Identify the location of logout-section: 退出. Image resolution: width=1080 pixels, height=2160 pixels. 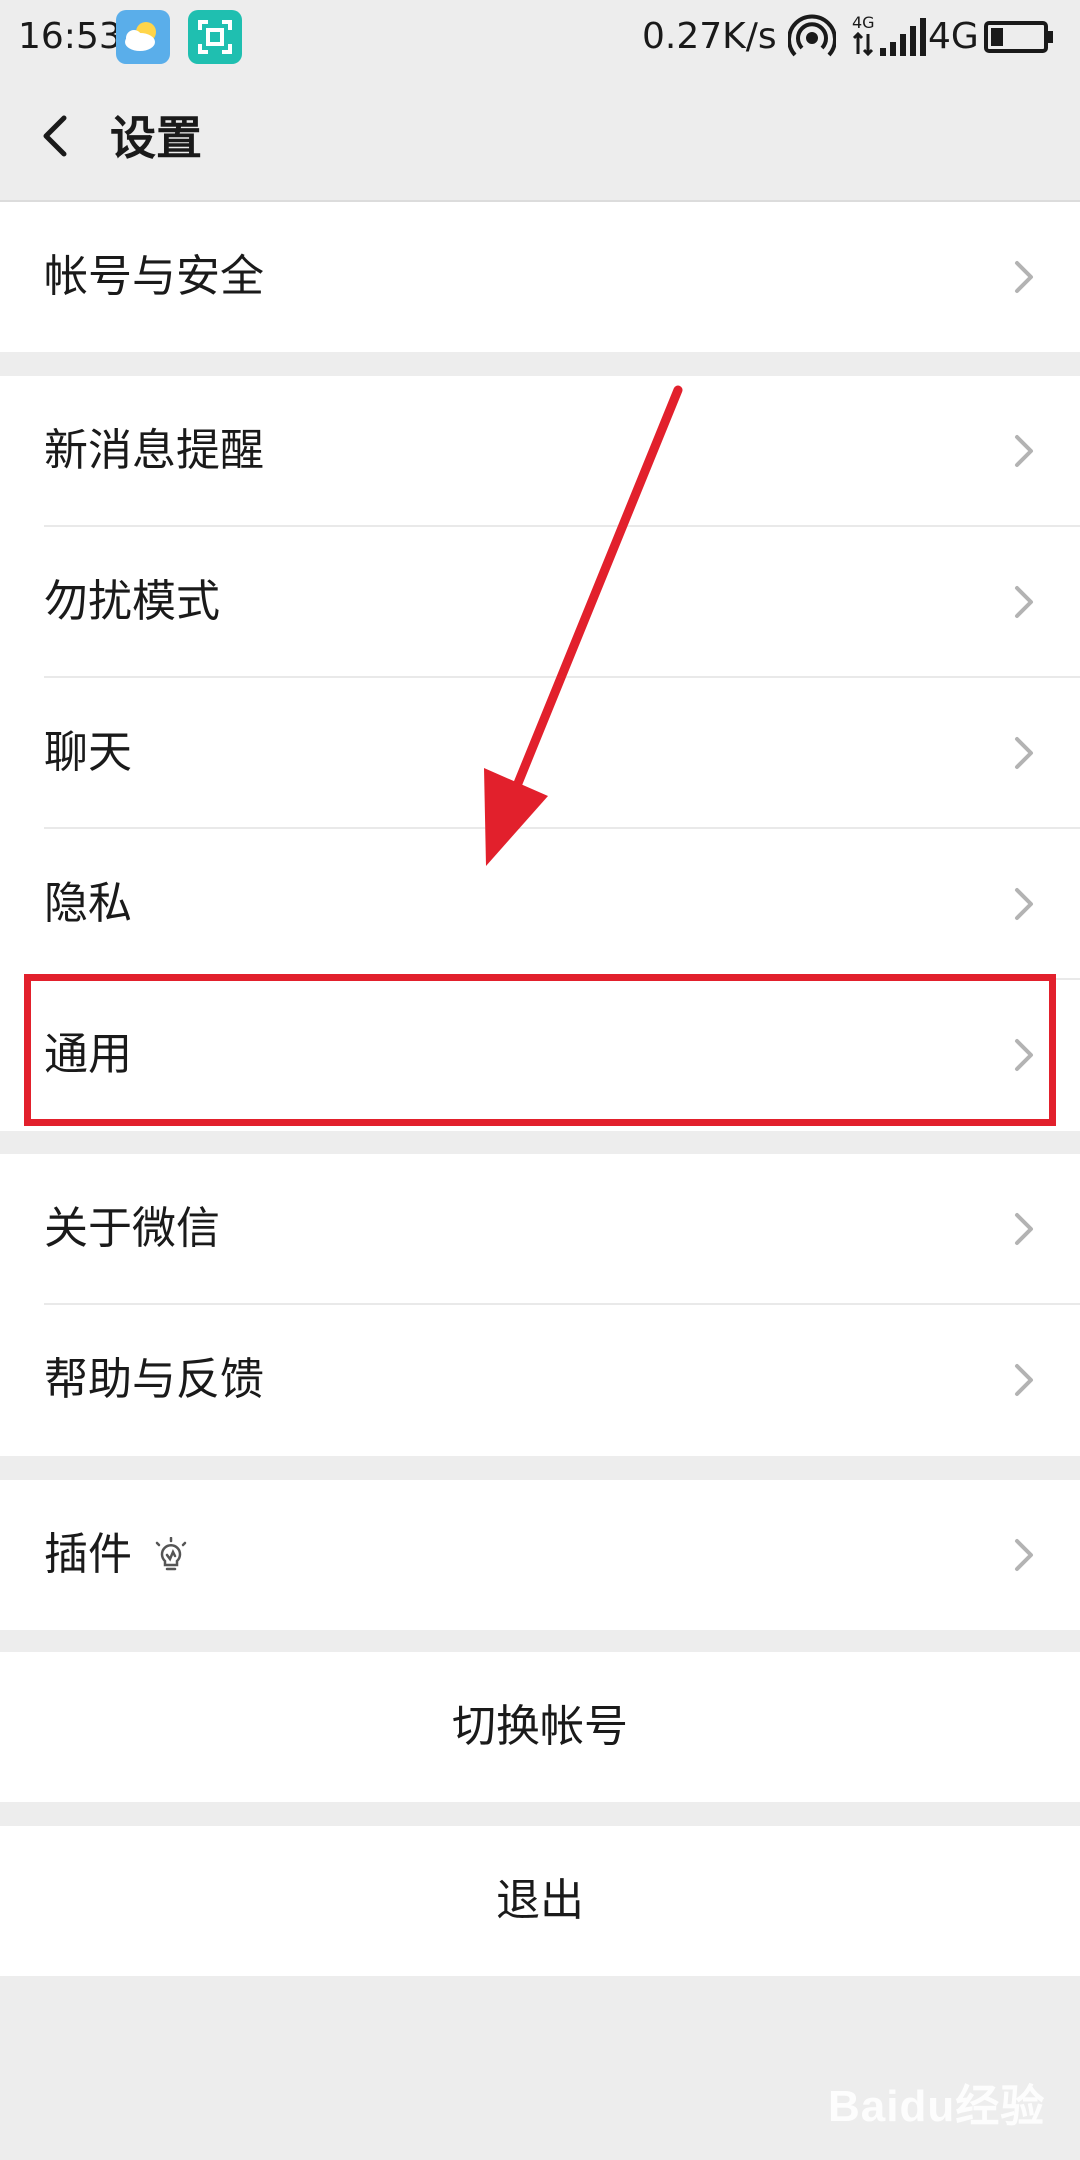
(540, 1901).